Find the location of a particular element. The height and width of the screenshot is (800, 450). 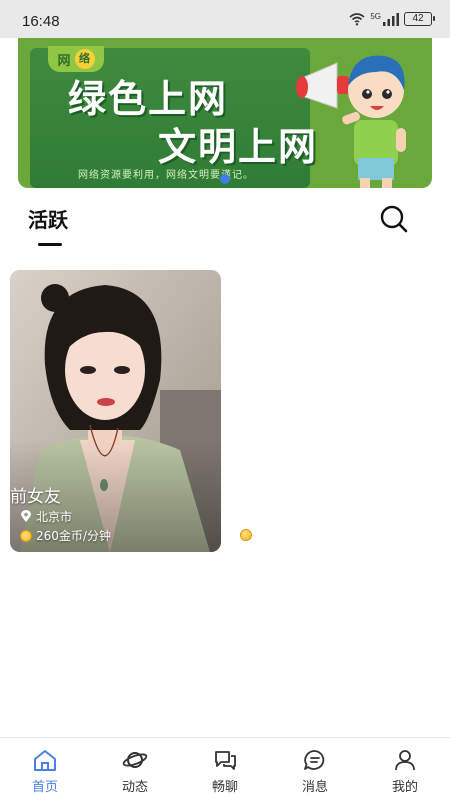

status-icons: 5G 42 is located at coordinates (392, 18).